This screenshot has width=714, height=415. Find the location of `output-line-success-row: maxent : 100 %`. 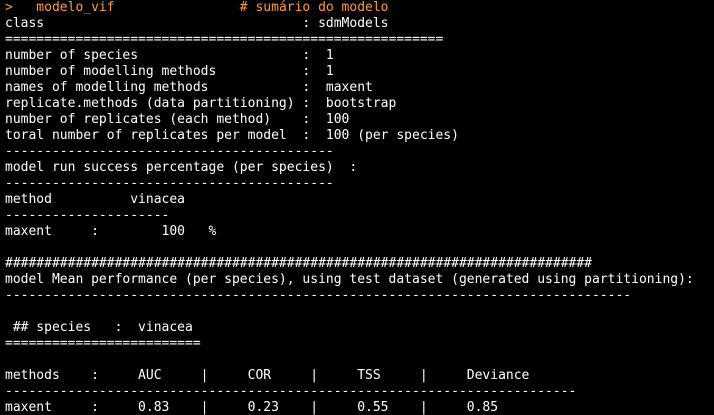

output-line-success-row: maxent : 100 % is located at coordinates (111, 231).